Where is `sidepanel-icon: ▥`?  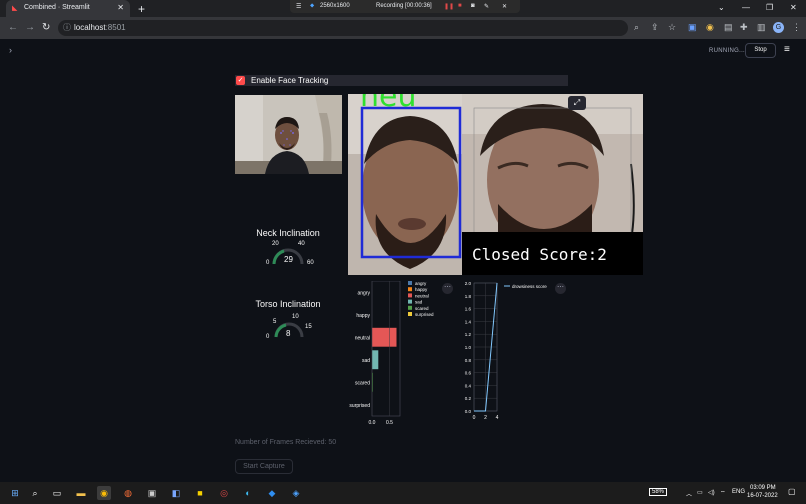
sidepanel-icon: ▥ is located at coordinates (761, 27).